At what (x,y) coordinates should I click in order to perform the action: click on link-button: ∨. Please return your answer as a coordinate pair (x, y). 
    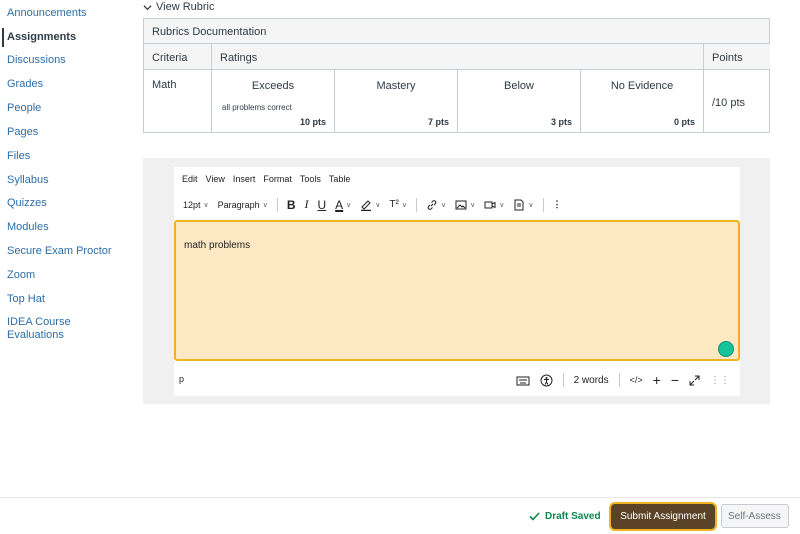
    Looking at the image, I should click on (436, 205).